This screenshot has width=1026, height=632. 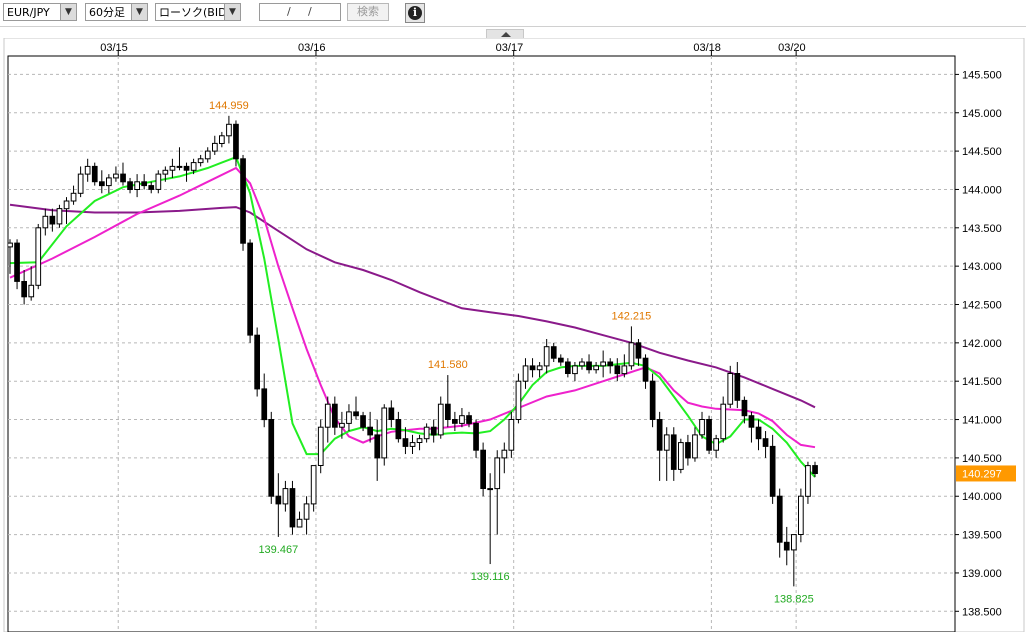 I want to click on y-tick-label: 145.500, so click(x=982, y=75).